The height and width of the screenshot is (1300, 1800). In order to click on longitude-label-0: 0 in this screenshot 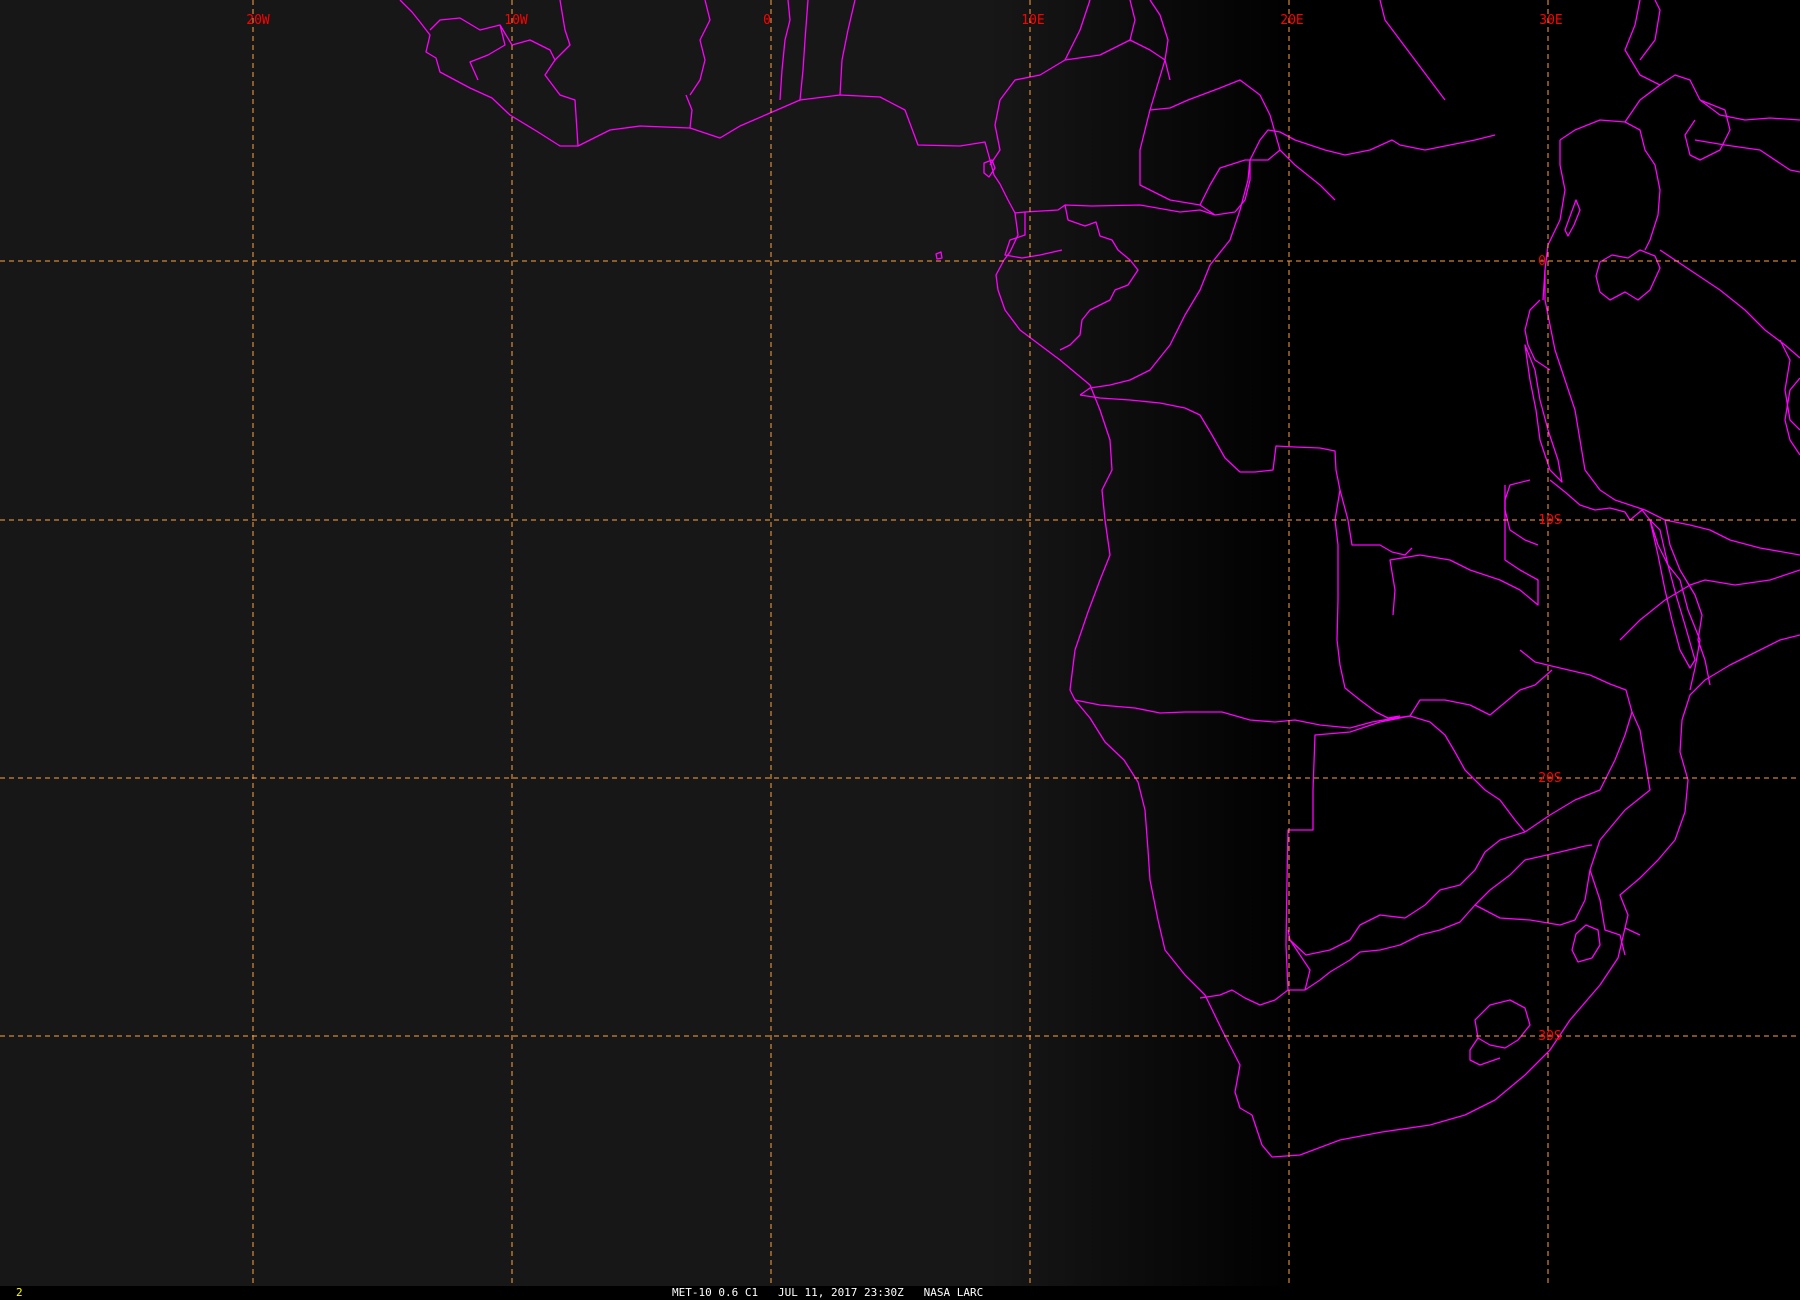, I will do `click(767, 20)`.